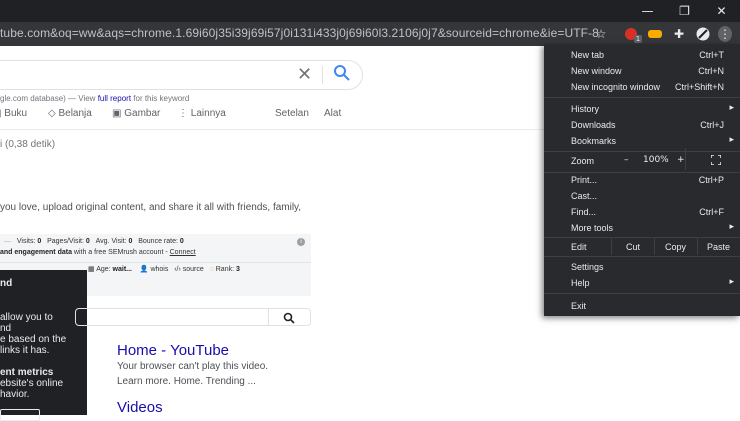 The height and width of the screenshot is (421, 740). What do you see at coordinates (26, 317) in the screenshot?
I see `tooltip-line-2: allow you to` at bounding box center [26, 317].